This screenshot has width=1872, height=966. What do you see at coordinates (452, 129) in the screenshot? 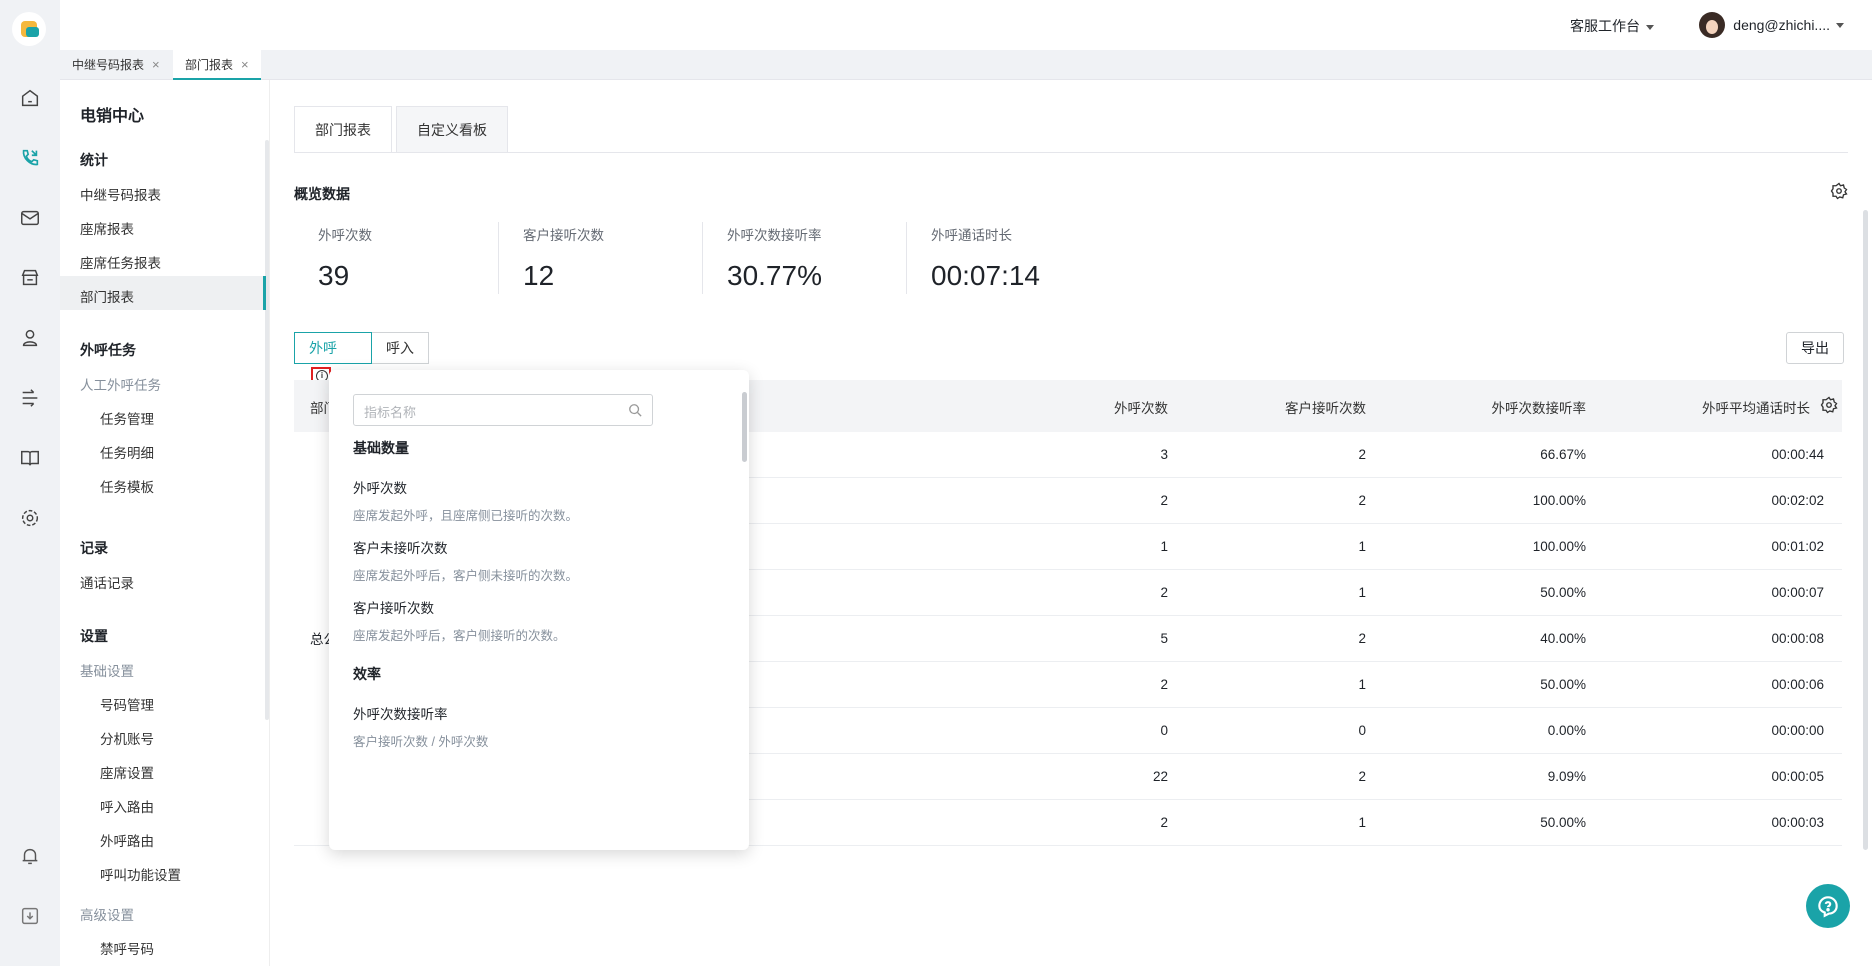
I see `tab-custom-board: 自定义看板` at bounding box center [452, 129].